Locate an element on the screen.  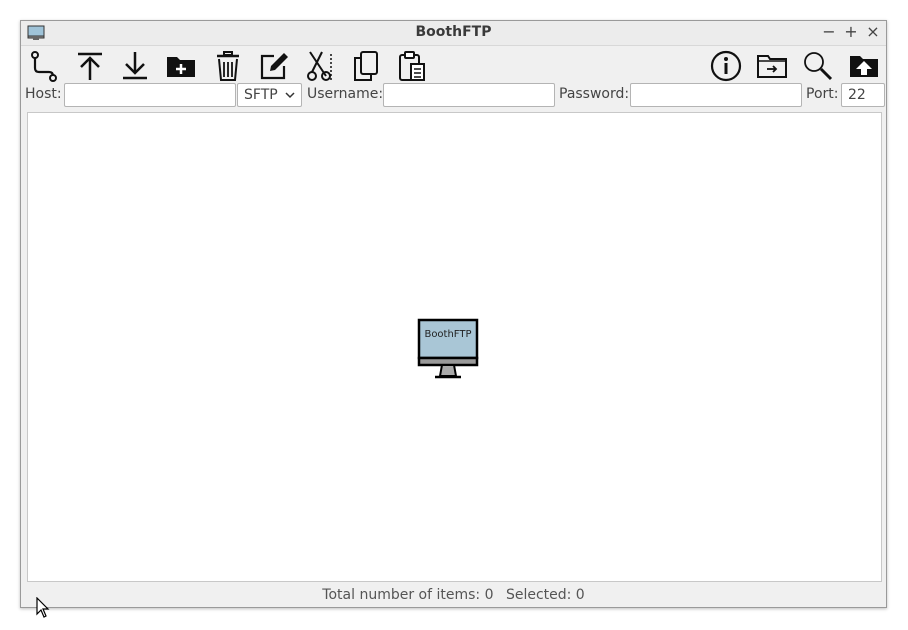
username-label: Username: is located at coordinates (345, 94).